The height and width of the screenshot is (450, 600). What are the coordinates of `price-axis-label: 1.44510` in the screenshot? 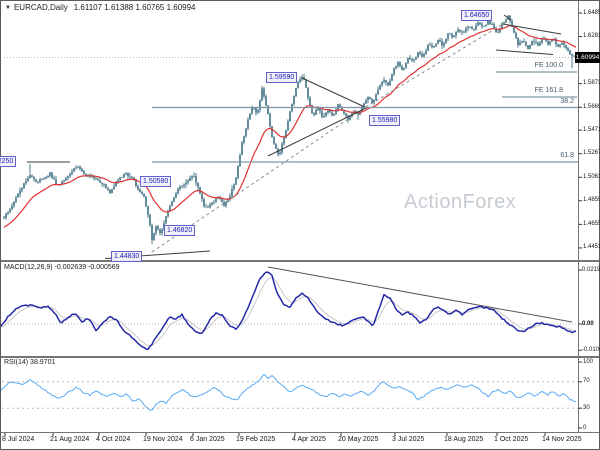 It's located at (591, 247).